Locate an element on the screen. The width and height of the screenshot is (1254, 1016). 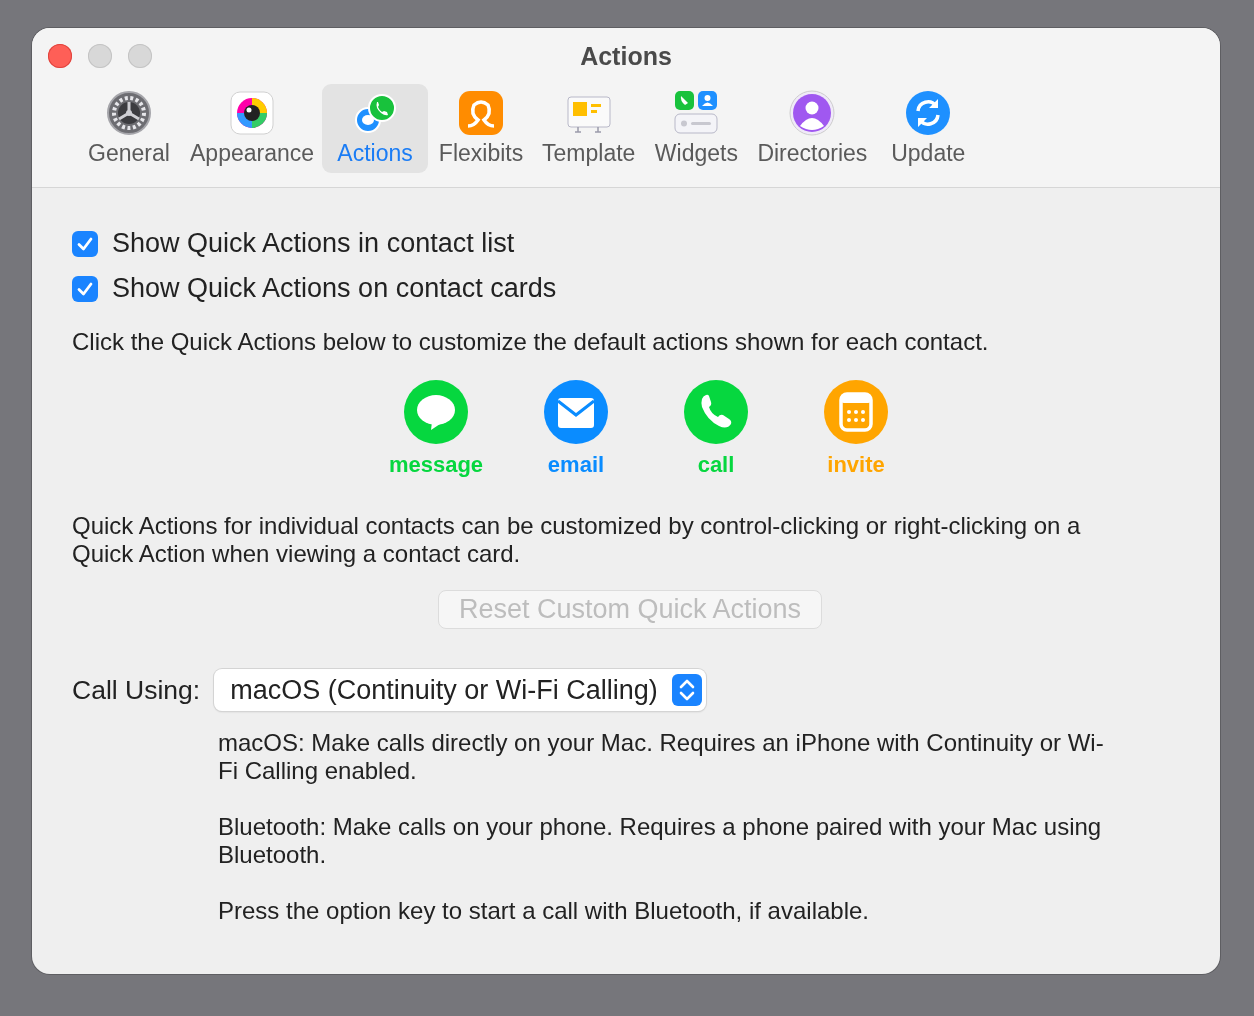
person-icon is located at coordinates (812, 113).